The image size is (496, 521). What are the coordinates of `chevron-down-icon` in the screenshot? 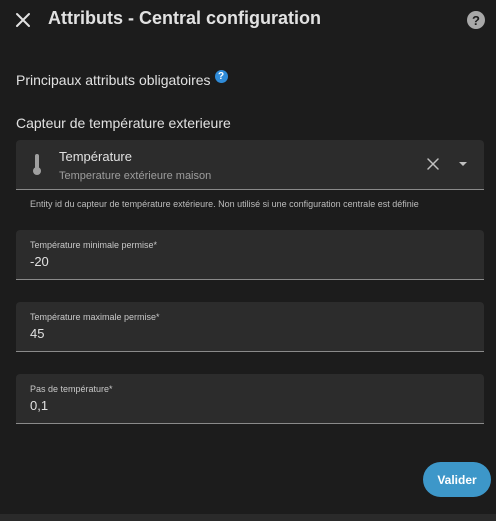 It's located at (463, 164).